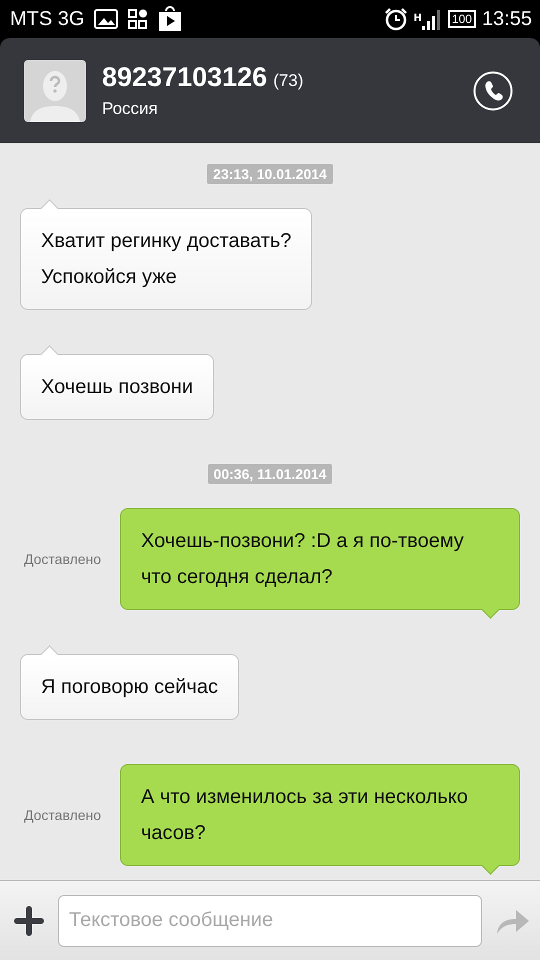 The height and width of the screenshot is (960, 540). Describe the element at coordinates (270, 474) in the screenshot. I see `date-stamp: 00:36, 11.01.2014` at that location.